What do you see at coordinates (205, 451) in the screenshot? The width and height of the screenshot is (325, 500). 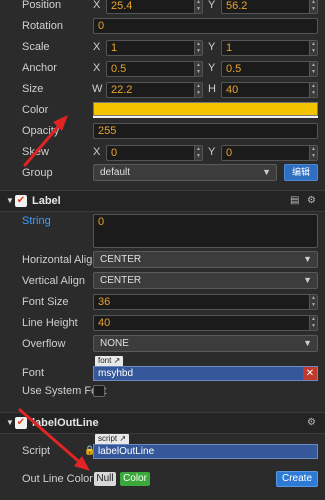 I see `script-asset-field: labelOutLine` at bounding box center [205, 451].